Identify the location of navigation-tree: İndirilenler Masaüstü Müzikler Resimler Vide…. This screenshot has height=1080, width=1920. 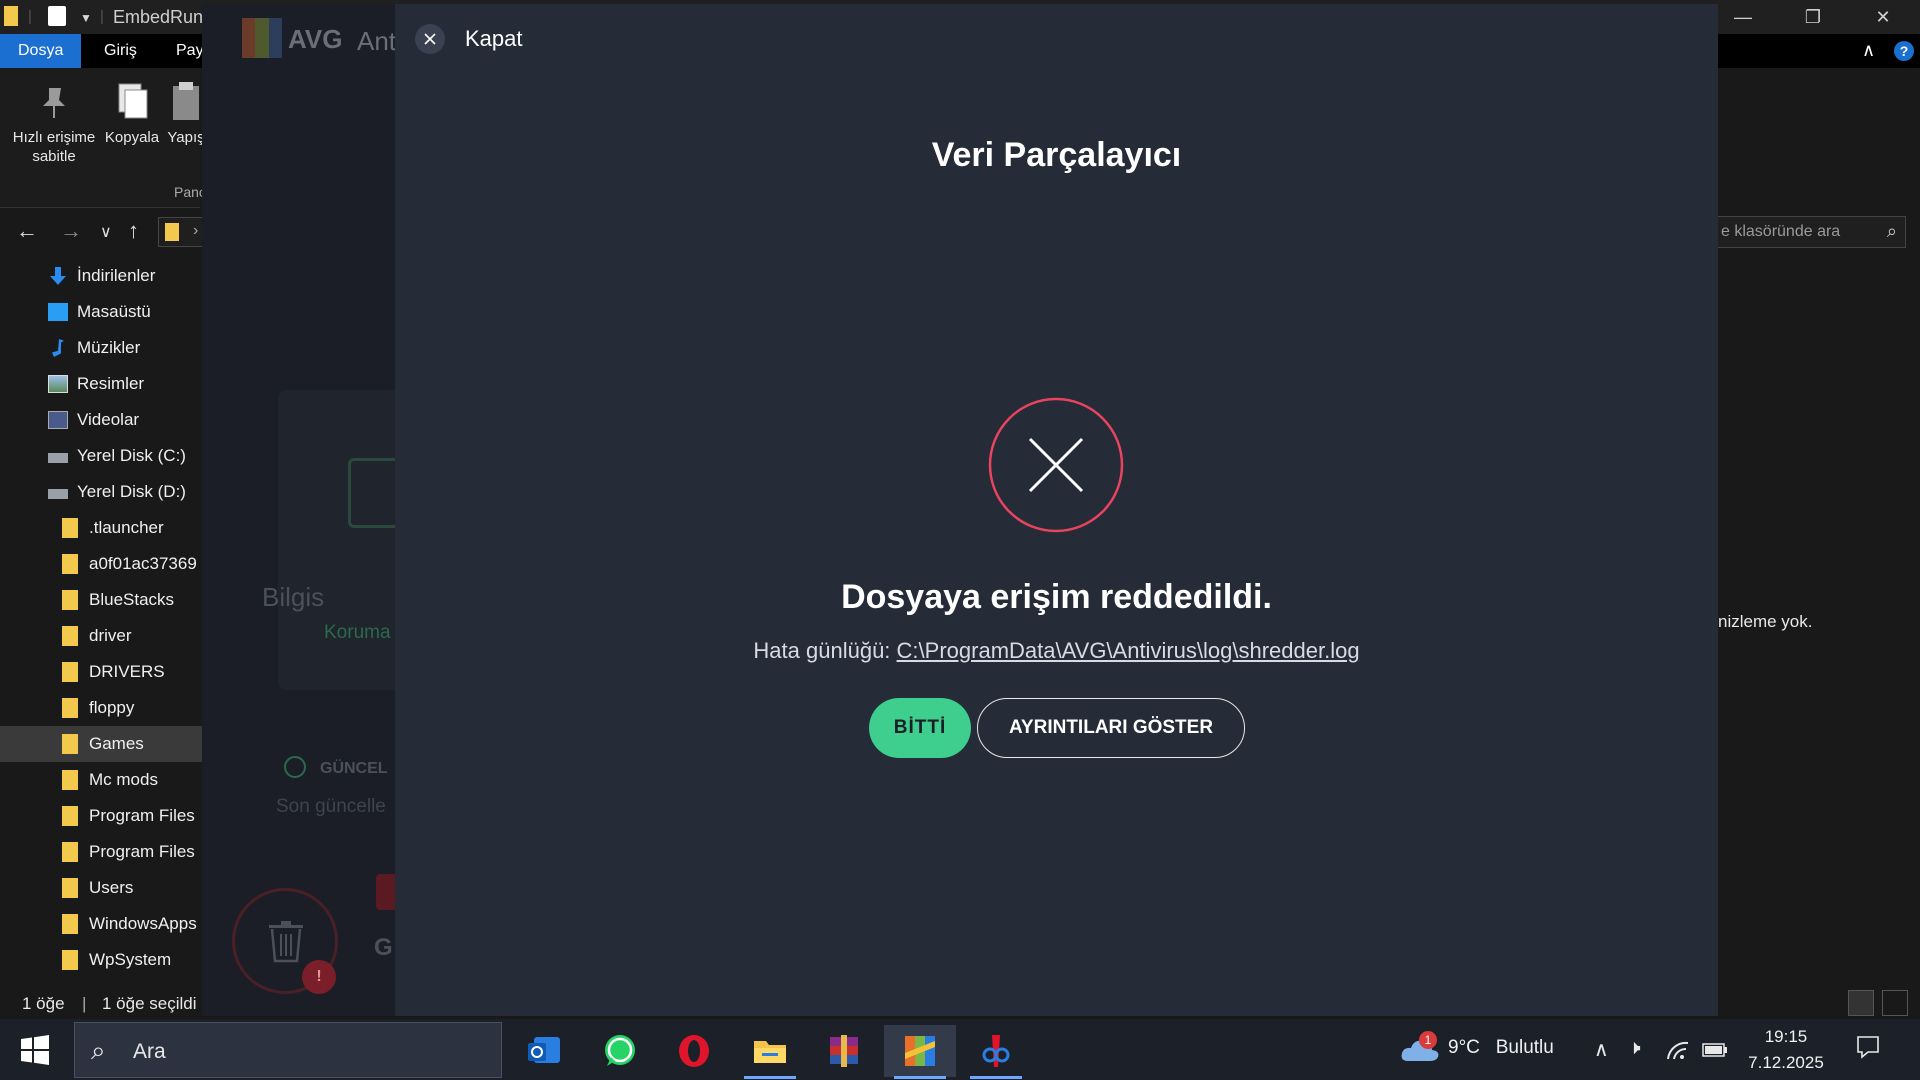
(102, 618).